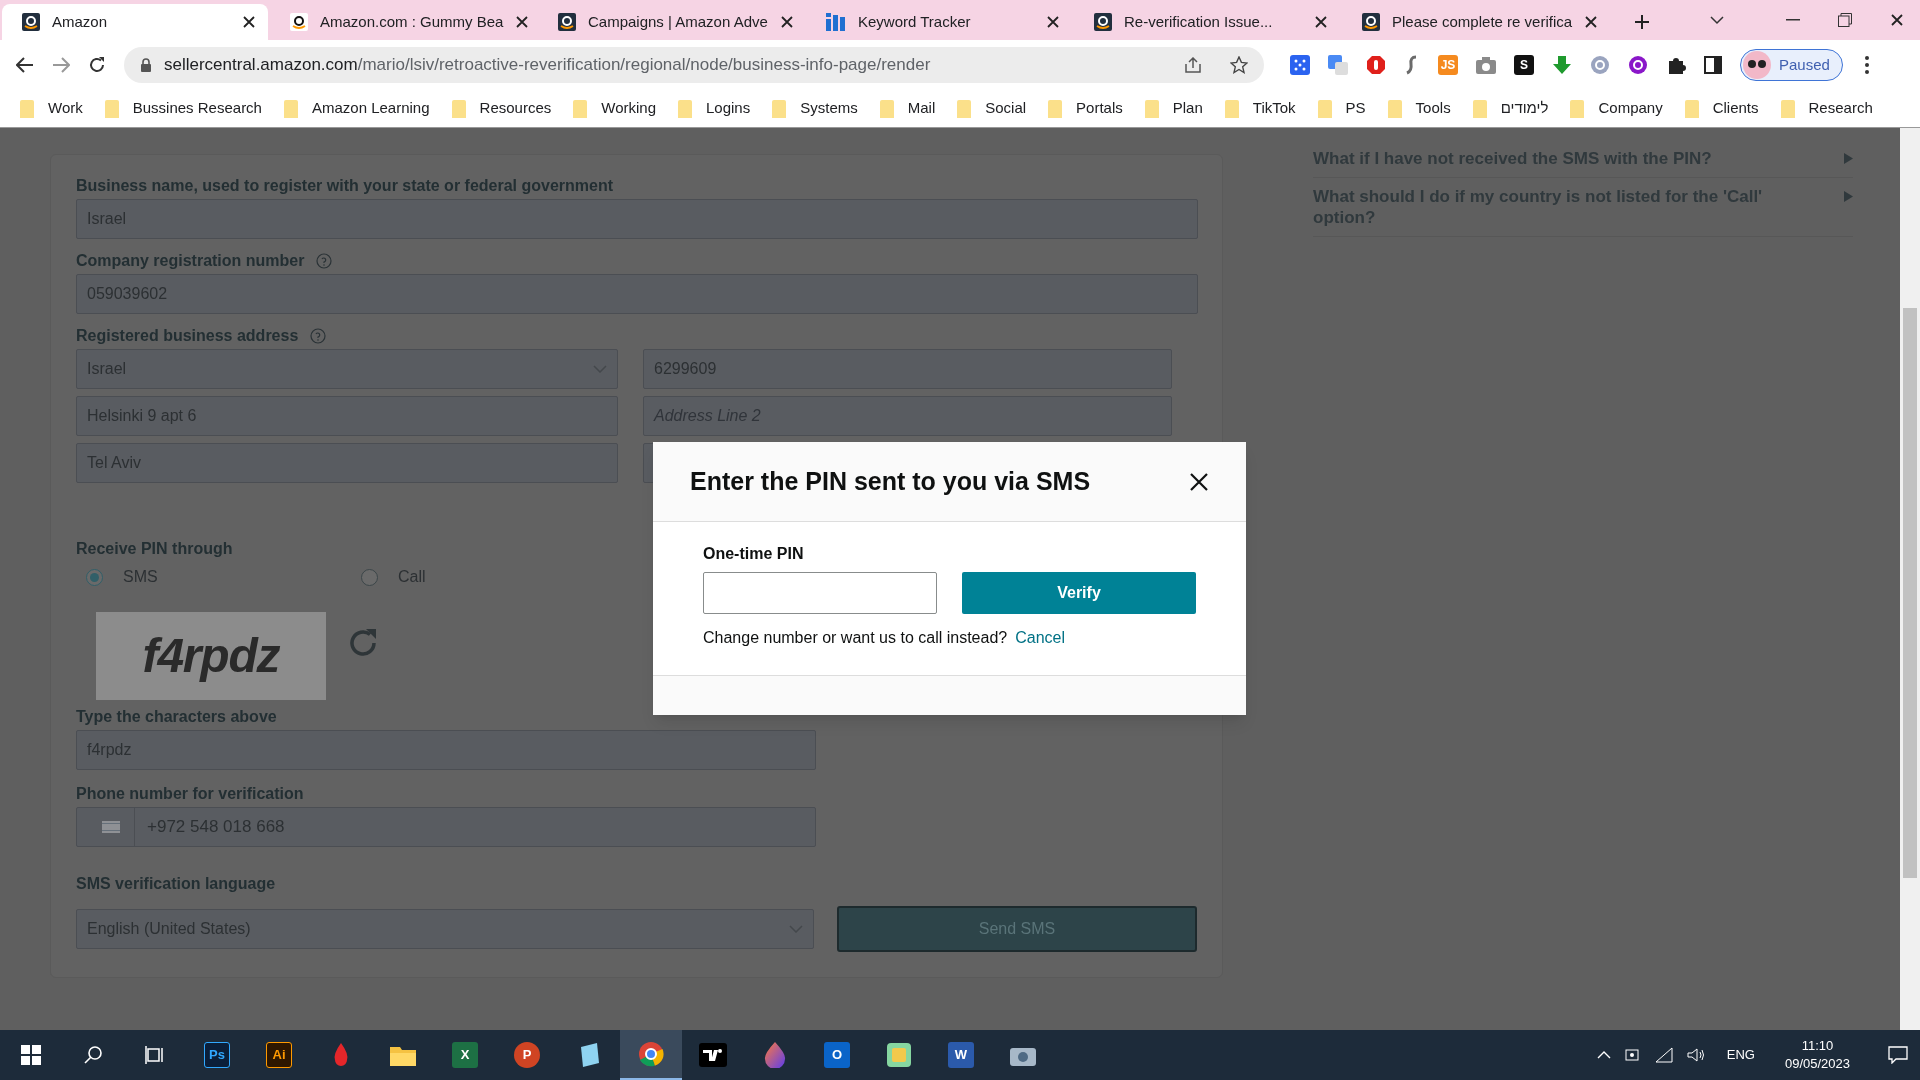  I want to click on tab-title: Keyword Tracker, so click(914, 21).